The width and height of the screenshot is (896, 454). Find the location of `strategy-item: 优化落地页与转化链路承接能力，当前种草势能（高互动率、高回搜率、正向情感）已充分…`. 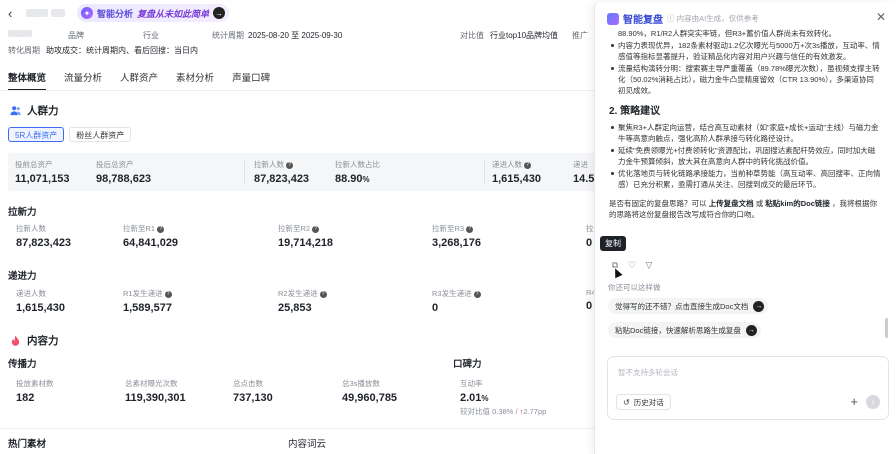

strategy-item: 优化落地页与转化链路承接能力，当前种草势能（高互动率、高回搜率、正向情感）已充分… is located at coordinates (745, 179).